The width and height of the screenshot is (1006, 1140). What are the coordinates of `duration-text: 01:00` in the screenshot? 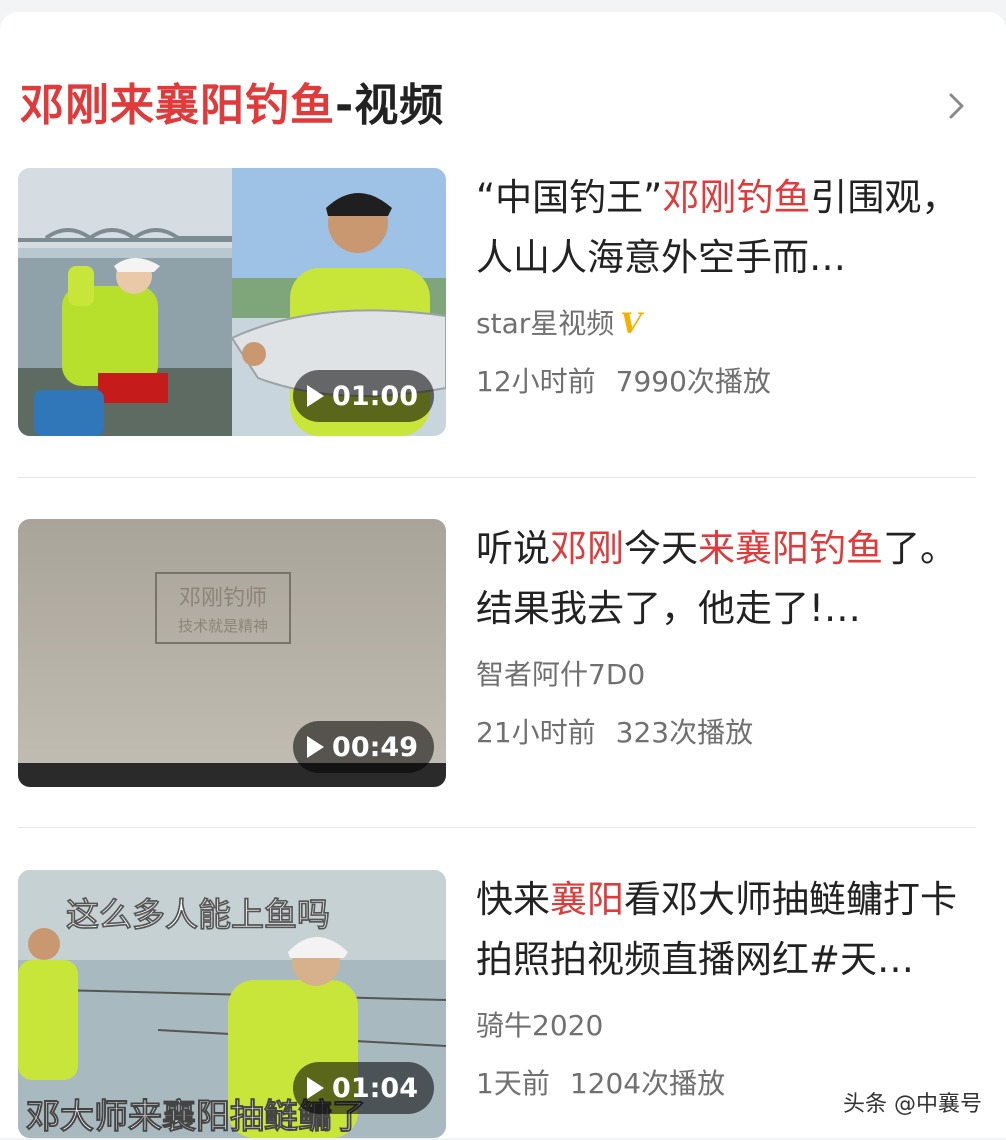 It's located at (375, 396).